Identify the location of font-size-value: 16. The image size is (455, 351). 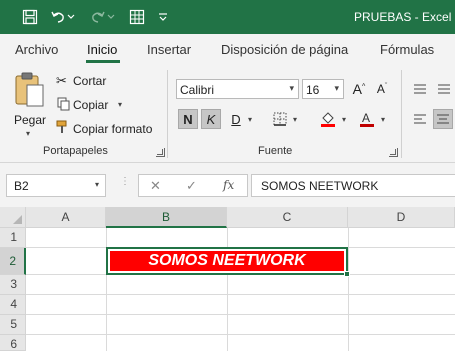
(313, 90).